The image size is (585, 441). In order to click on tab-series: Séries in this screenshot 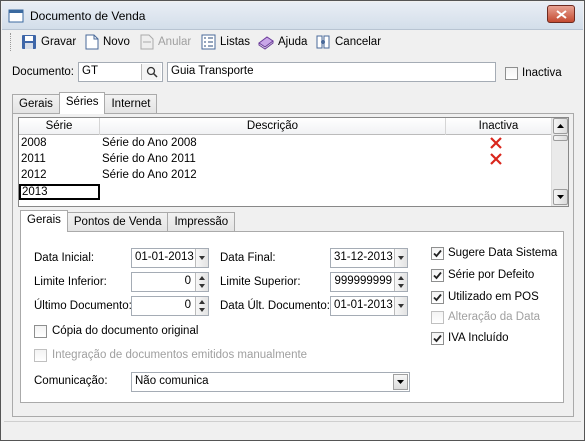, I will do `click(82, 103)`.